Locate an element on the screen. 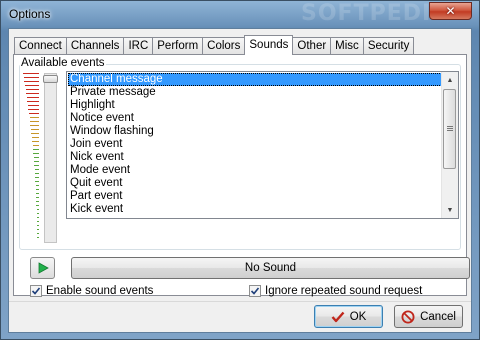 This screenshot has width=480, height=340. cancel-icon is located at coordinates (408, 317).